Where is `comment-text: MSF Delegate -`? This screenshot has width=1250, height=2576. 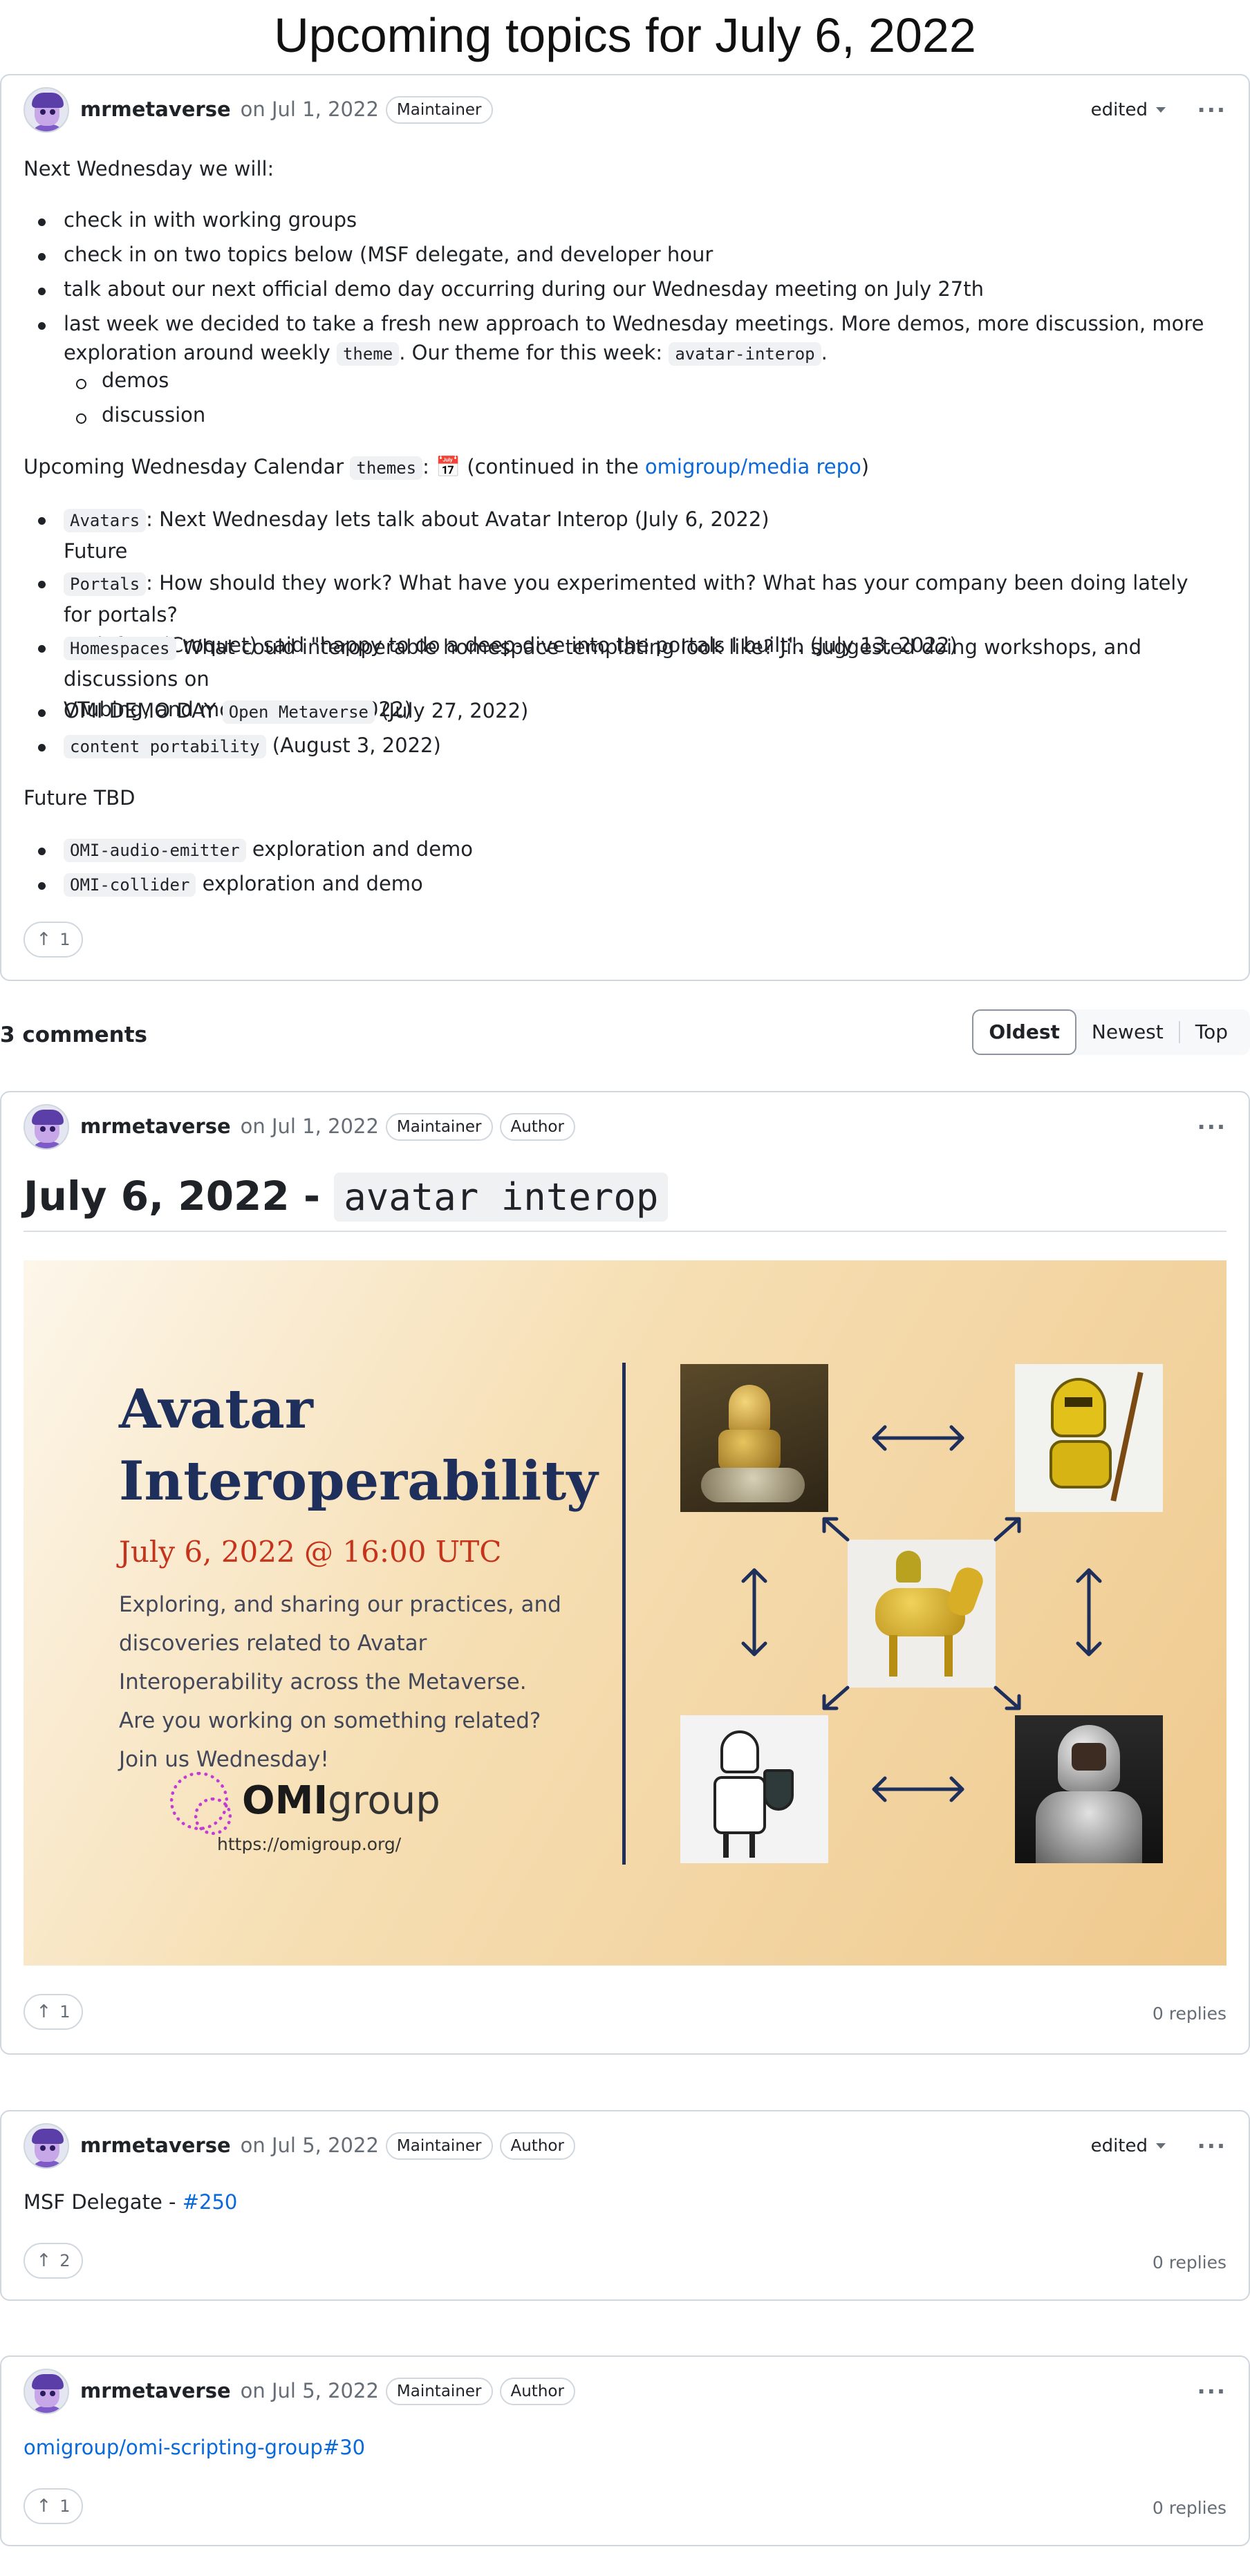 comment-text: MSF Delegate - is located at coordinates (103, 2202).